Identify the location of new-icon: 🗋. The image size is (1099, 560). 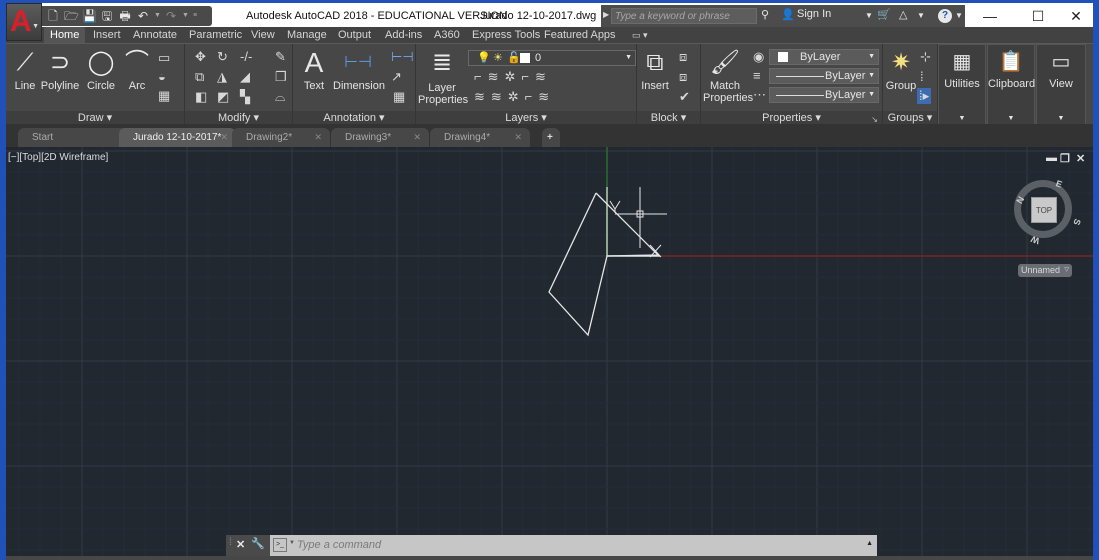
(53, 16).